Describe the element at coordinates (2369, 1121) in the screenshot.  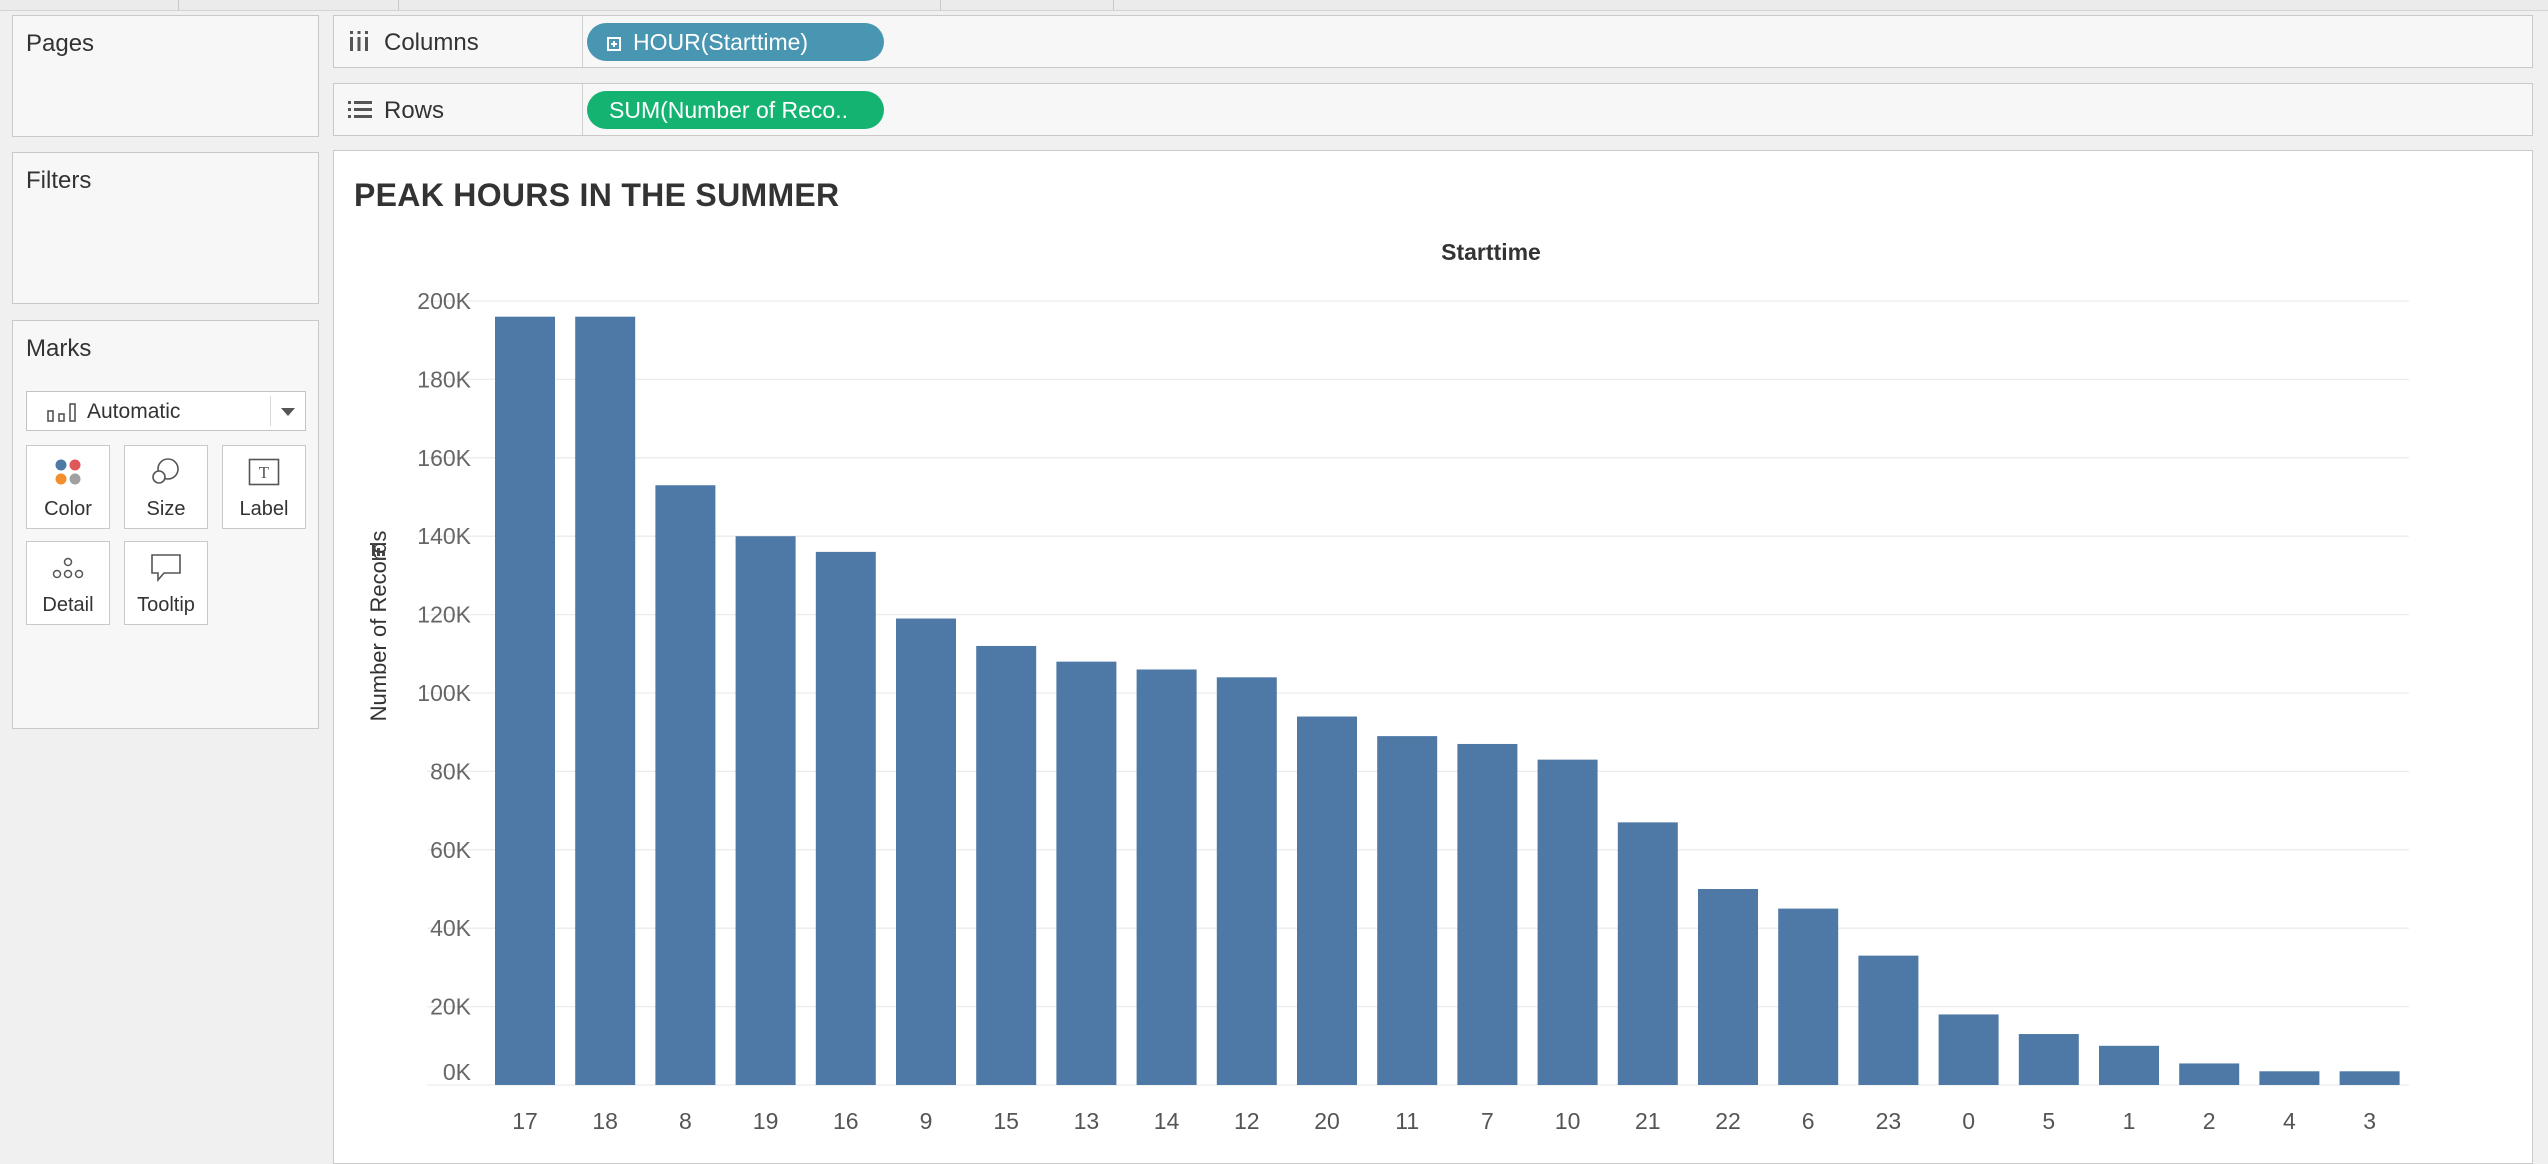
I see `x-tick-label: 3` at that location.